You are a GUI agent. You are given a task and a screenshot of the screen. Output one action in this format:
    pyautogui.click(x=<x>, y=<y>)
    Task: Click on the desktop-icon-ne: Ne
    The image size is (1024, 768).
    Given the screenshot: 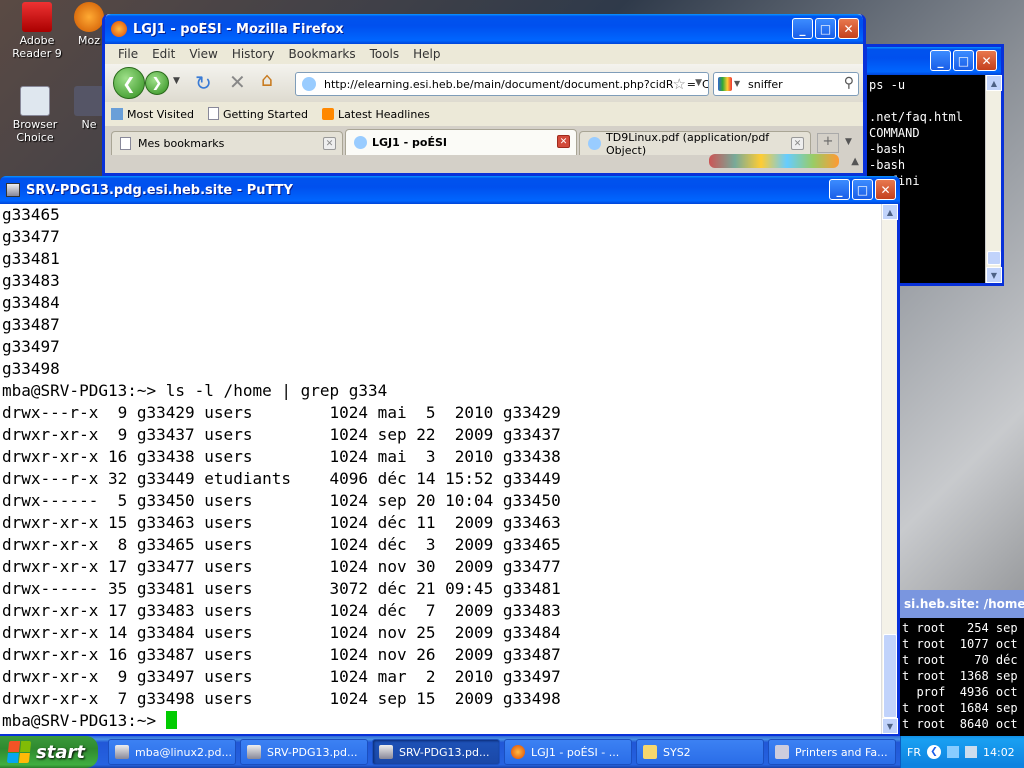 What is the action you would take?
    pyautogui.click(x=89, y=108)
    